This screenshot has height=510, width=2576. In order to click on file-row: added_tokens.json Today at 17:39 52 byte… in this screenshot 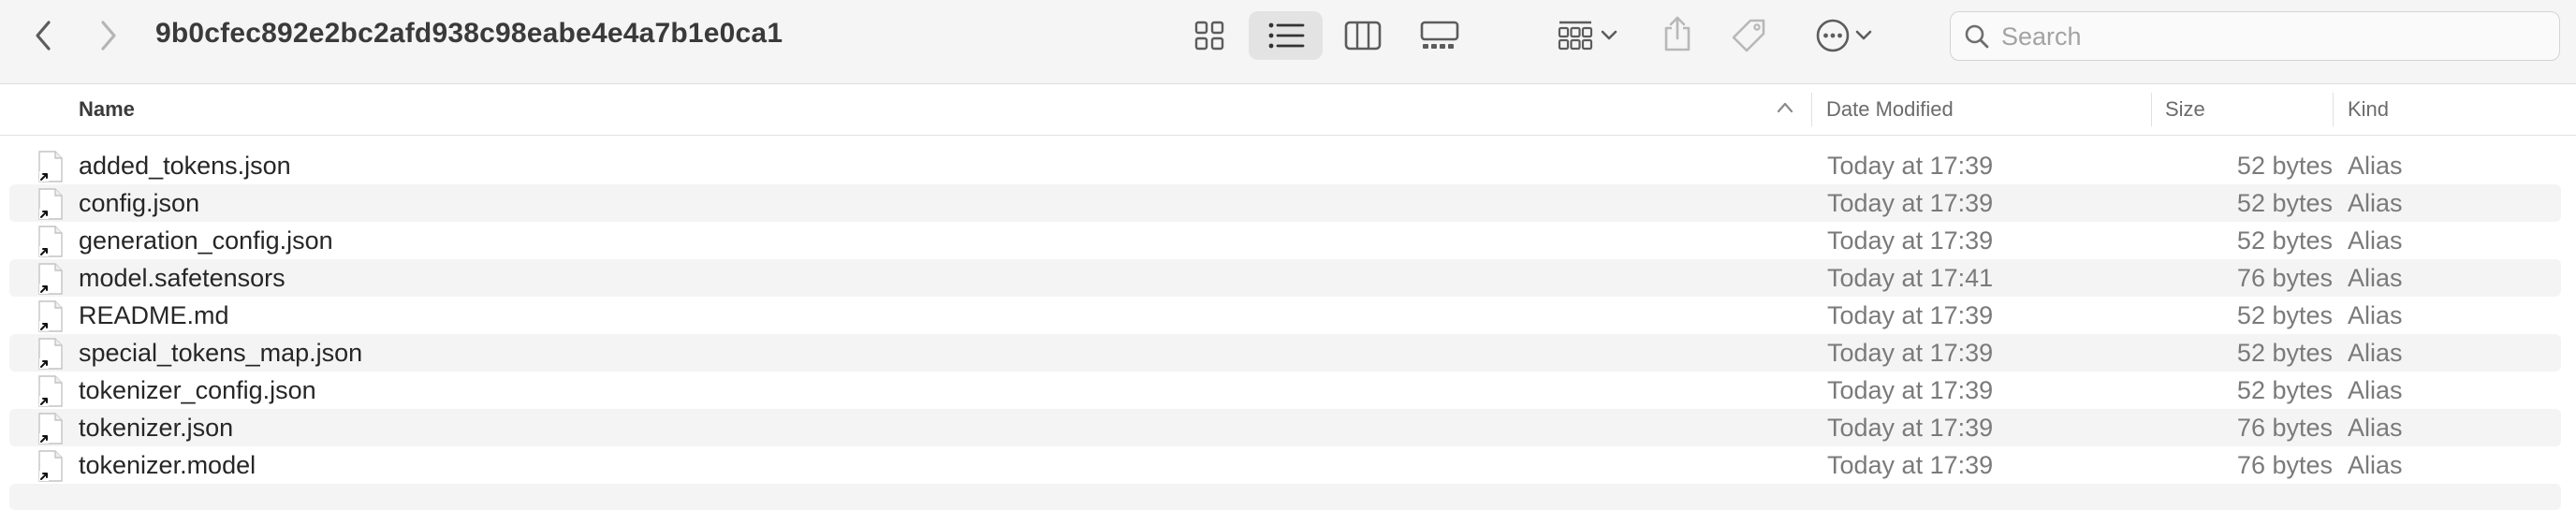, I will do `click(1285, 165)`.